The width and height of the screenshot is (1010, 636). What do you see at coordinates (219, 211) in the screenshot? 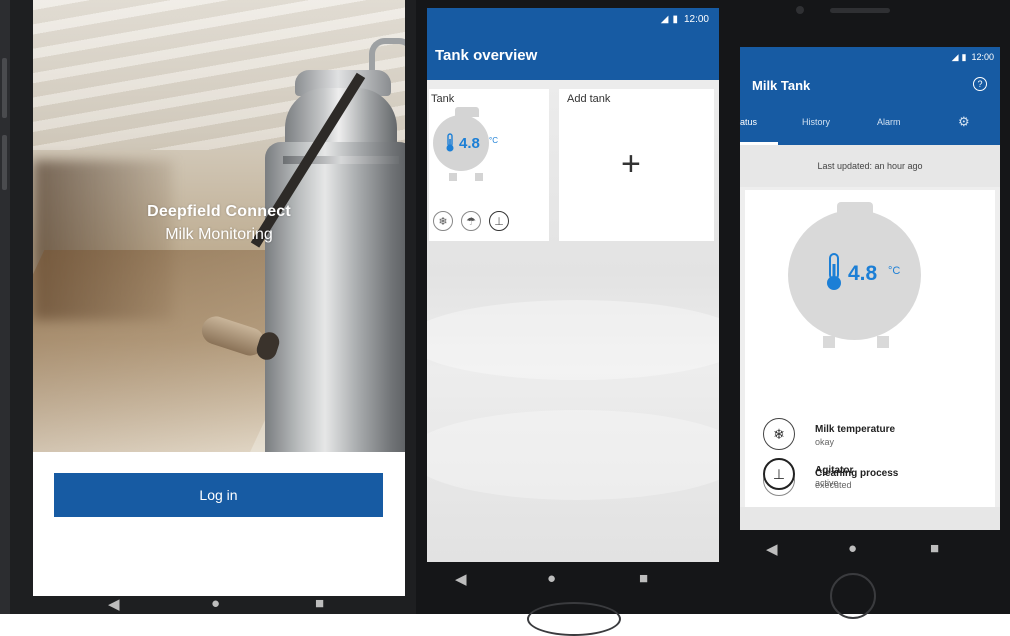
I see `app-name: Deepfield Connect` at bounding box center [219, 211].